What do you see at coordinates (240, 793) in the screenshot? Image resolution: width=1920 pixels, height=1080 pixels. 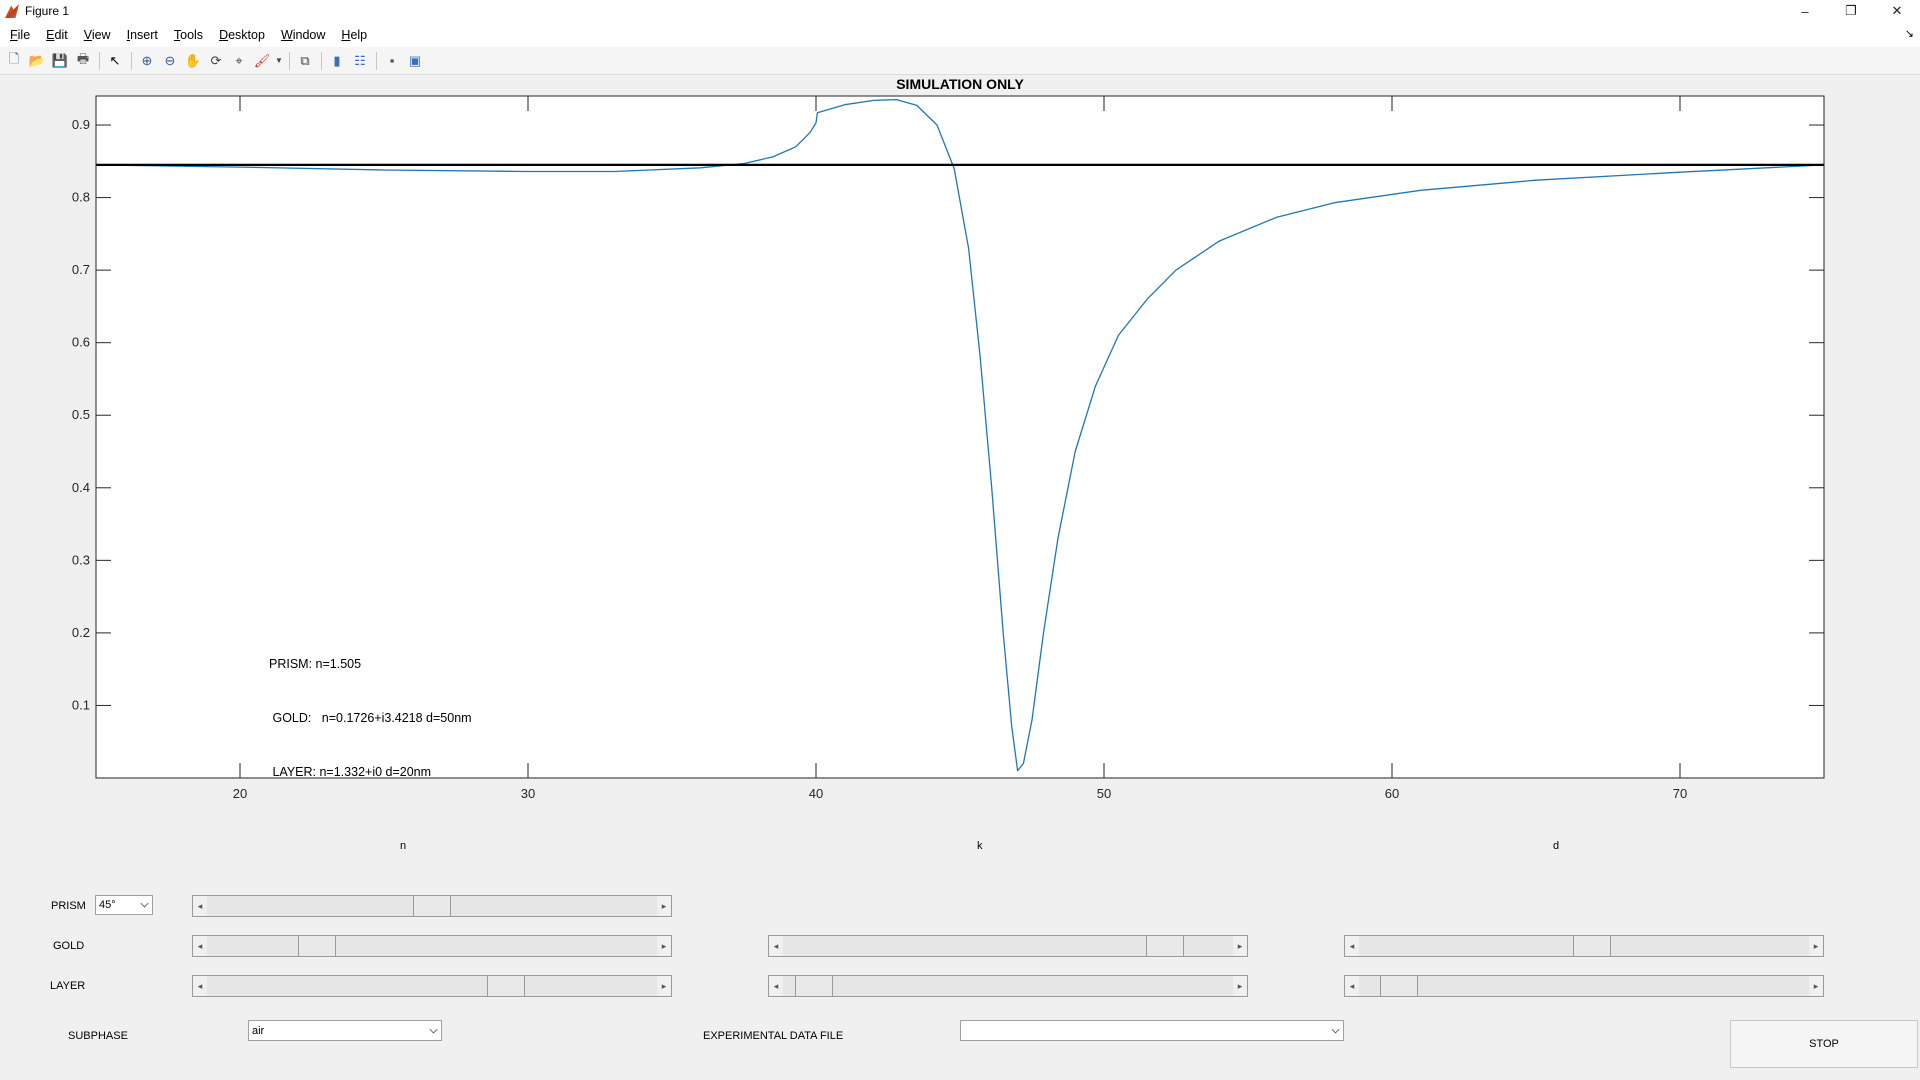 I see `x-tick-label: 20` at bounding box center [240, 793].